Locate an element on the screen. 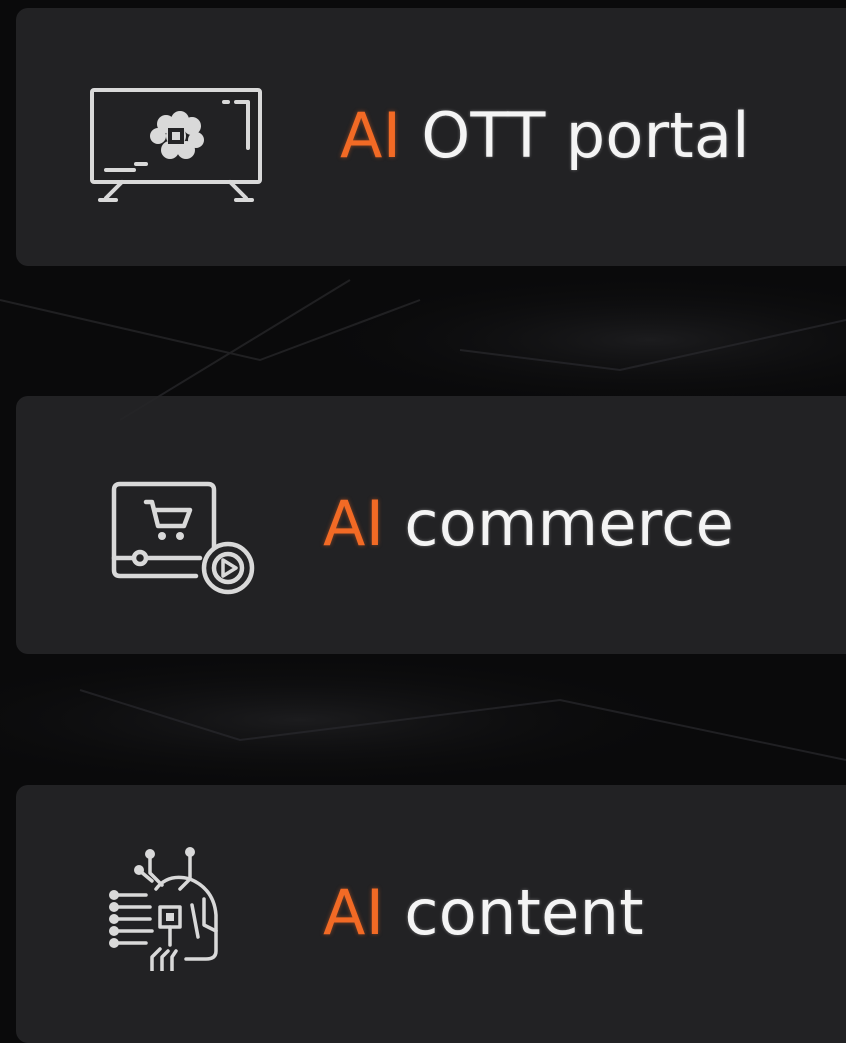  video-shopping-cart-icon is located at coordinates (183, 538).